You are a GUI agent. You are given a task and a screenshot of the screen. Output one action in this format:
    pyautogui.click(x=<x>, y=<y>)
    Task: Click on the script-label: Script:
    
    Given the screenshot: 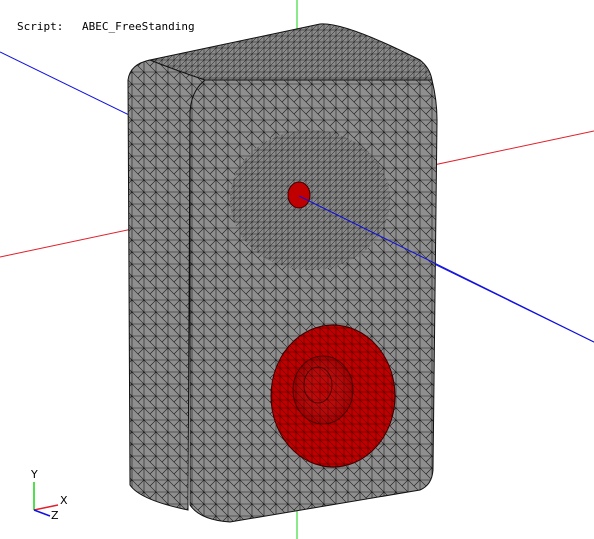 What is the action you would take?
    pyautogui.click(x=40, y=26)
    